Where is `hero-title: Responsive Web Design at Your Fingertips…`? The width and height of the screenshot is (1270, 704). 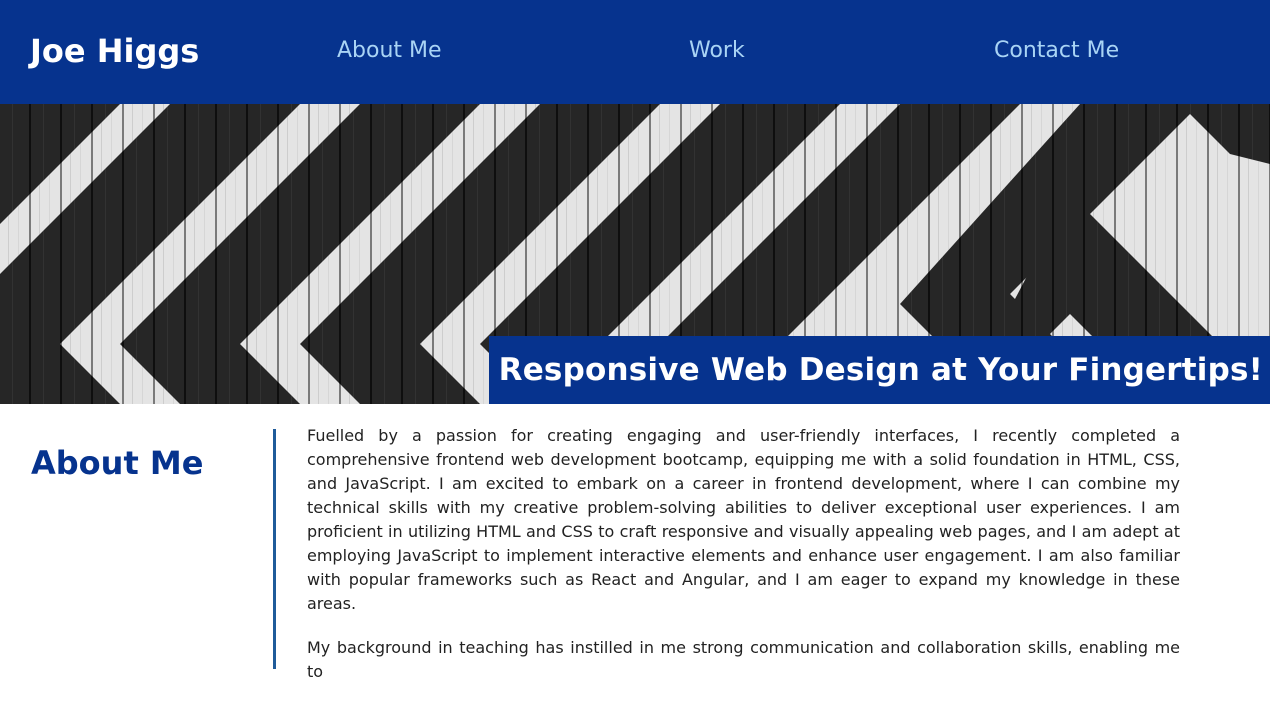 hero-title: Responsive Web Design at Your Fingertips… is located at coordinates (880, 370).